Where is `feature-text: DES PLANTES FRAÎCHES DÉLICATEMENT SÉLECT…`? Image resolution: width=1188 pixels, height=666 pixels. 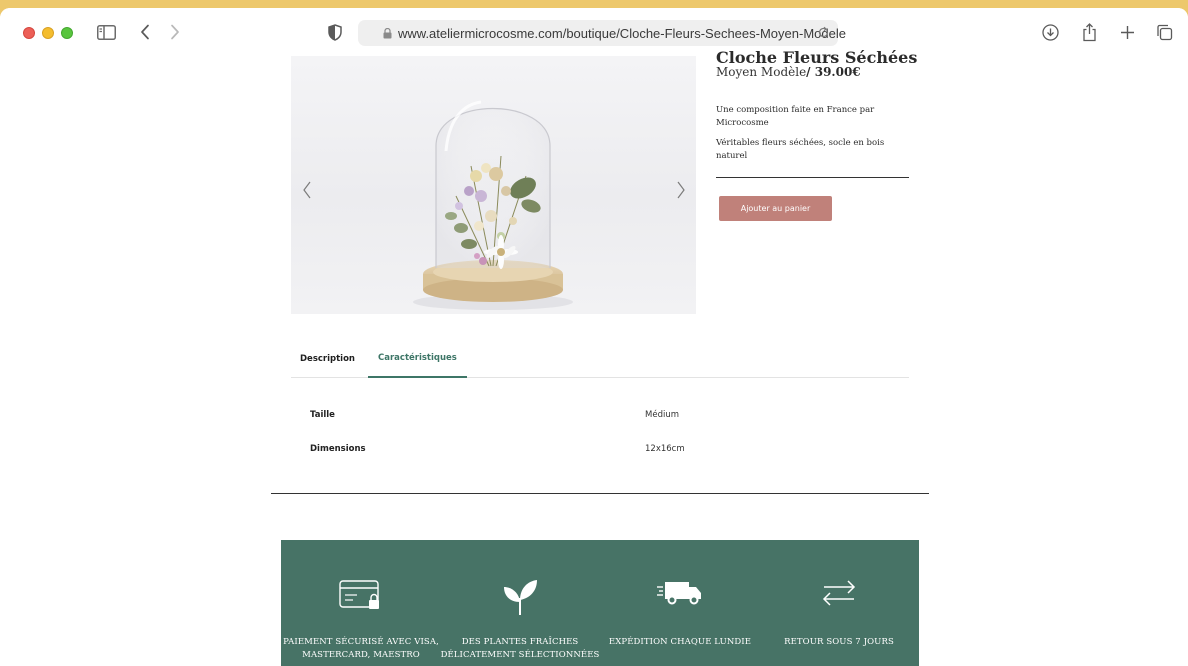 feature-text: DES PLANTES FRAÎCHES DÉLICATEMENT SÉLECT… is located at coordinates (520, 648).